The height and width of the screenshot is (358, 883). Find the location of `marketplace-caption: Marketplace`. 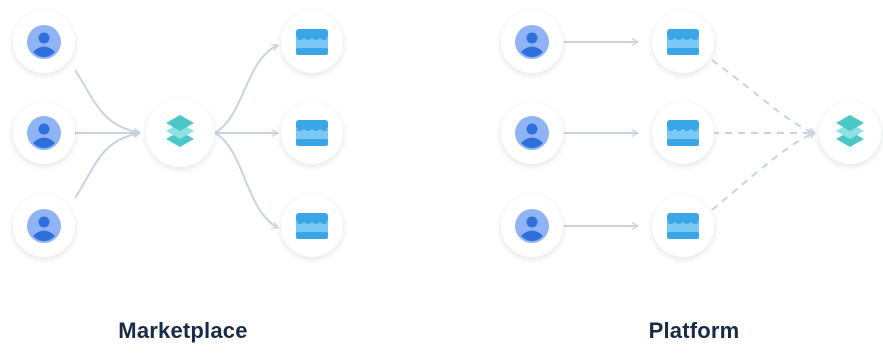

marketplace-caption: Marketplace is located at coordinates (183, 330).